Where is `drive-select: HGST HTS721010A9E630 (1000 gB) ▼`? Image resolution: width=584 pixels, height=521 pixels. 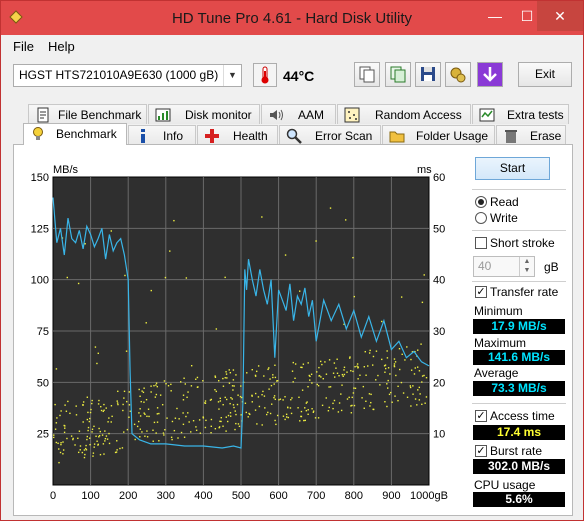
drive-select: HGST HTS721010A9E630 (1000 gB) ▼ is located at coordinates (127, 75).